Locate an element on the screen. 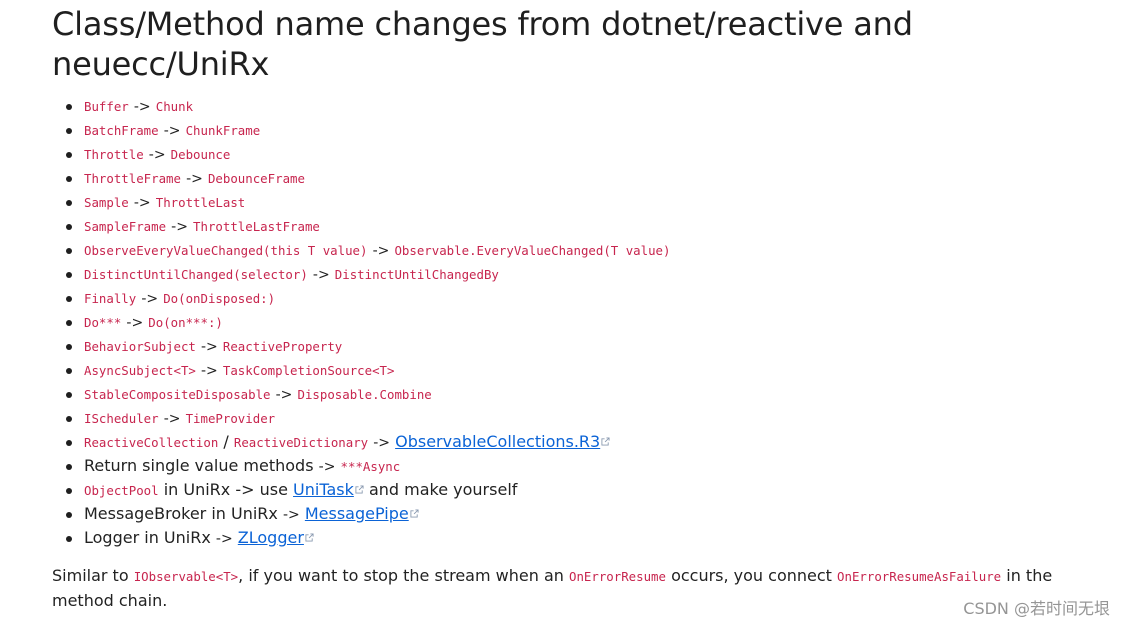  new-name: DistinctUntilChangedBy is located at coordinates (416, 274).